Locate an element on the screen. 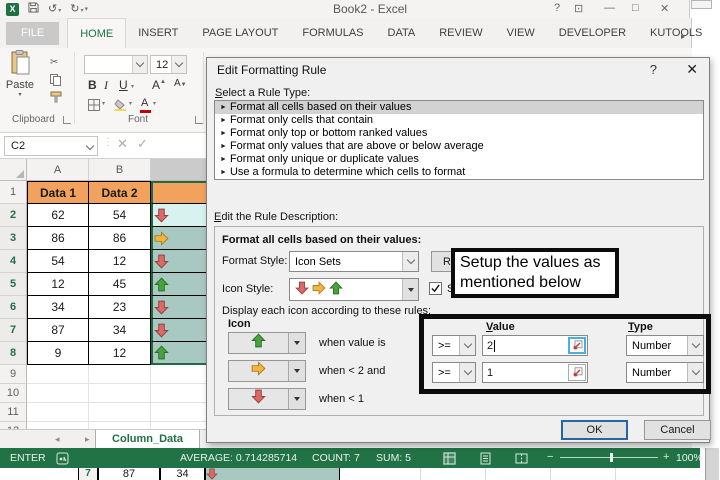 Image resolution: width=720 pixels, height=480 pixels. page-layout-view-icon is located at coordinates (485, 458).